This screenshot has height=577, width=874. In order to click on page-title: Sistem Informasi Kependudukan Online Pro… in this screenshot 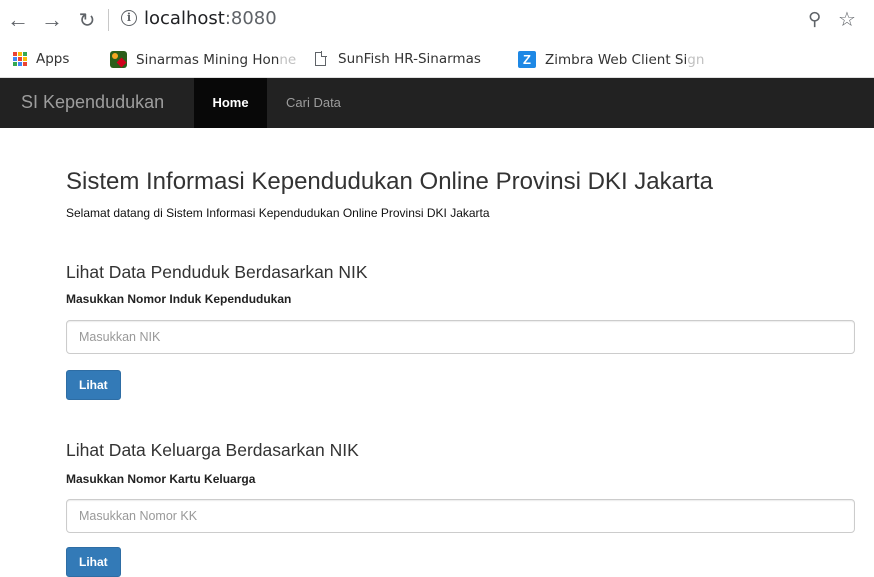, I will do `click(389, 181)`.